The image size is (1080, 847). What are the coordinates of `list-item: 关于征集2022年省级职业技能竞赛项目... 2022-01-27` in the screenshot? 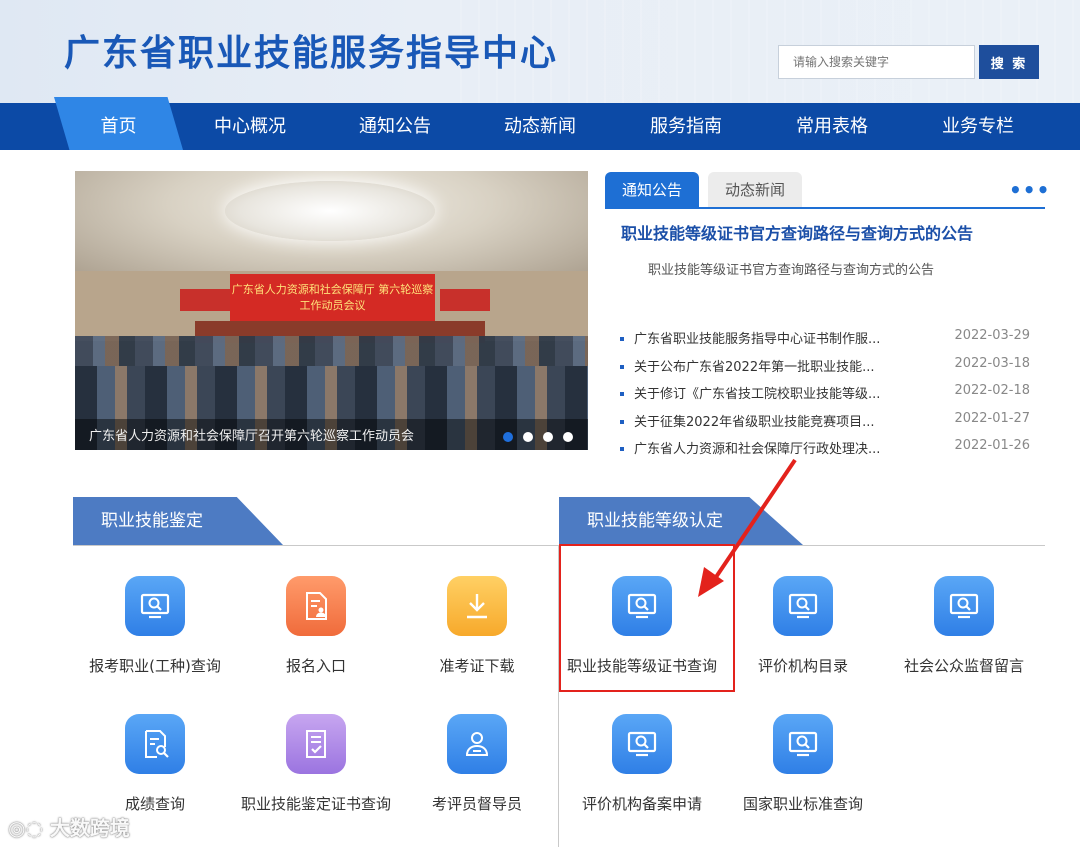 It's located at (824, 425).